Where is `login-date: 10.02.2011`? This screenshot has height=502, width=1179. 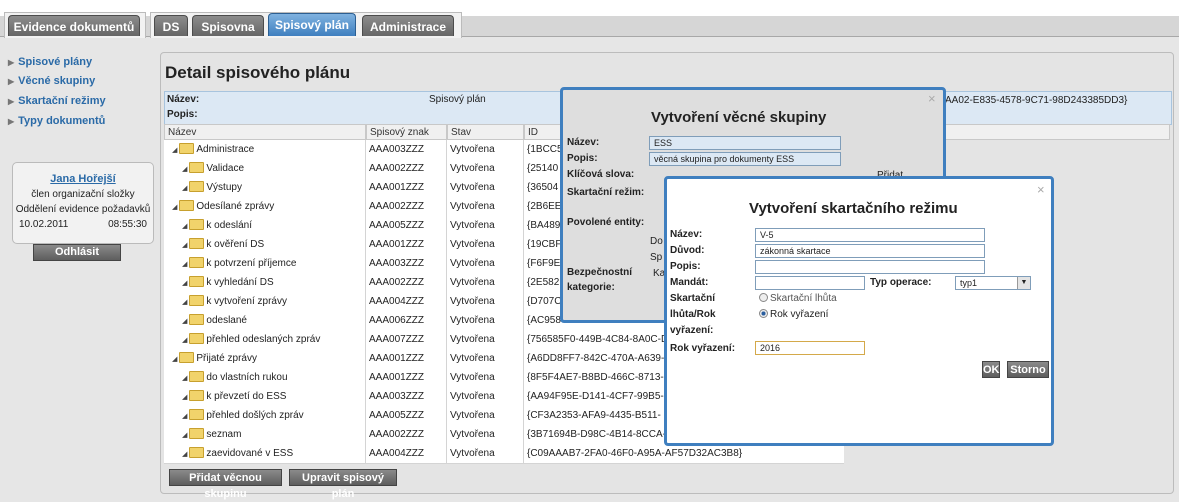 login-date: 10.02.2011 is located at coordinates (44, 224).